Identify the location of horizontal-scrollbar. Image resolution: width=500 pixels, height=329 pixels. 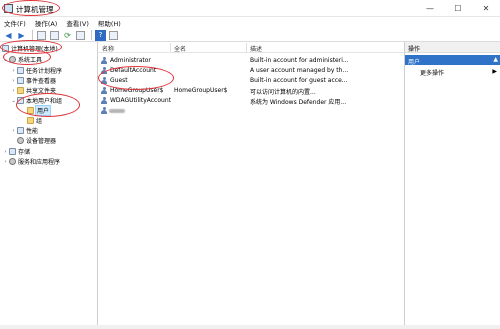
(250, 327).